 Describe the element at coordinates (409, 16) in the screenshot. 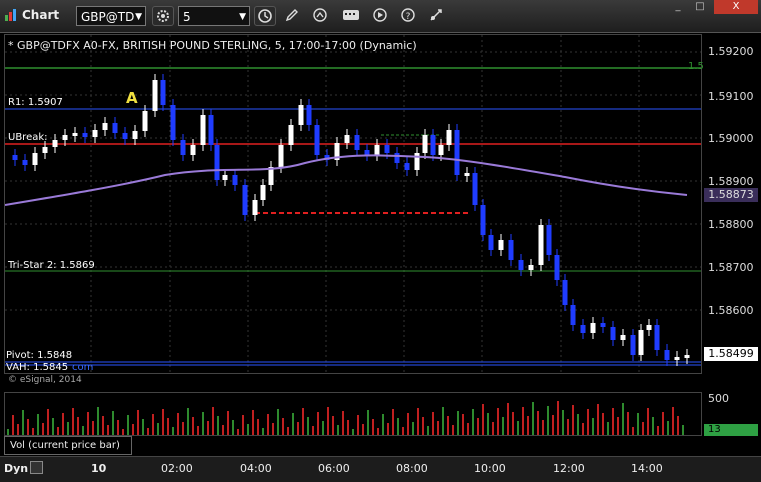

I see `help-button: ?` at that location.